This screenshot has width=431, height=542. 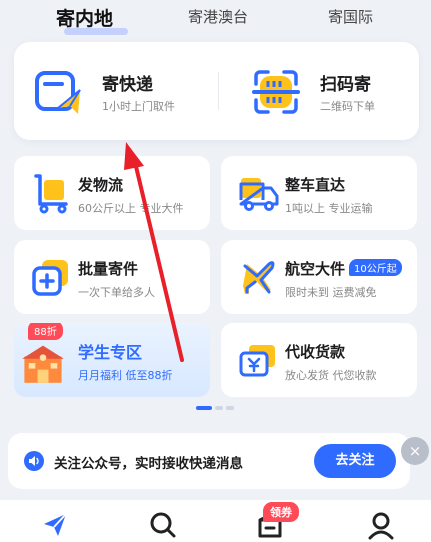 What do you see at coordinates (350, 16) in the screenshot?
I see `tab-international: 寄国际` at bounding box center [350, 16].